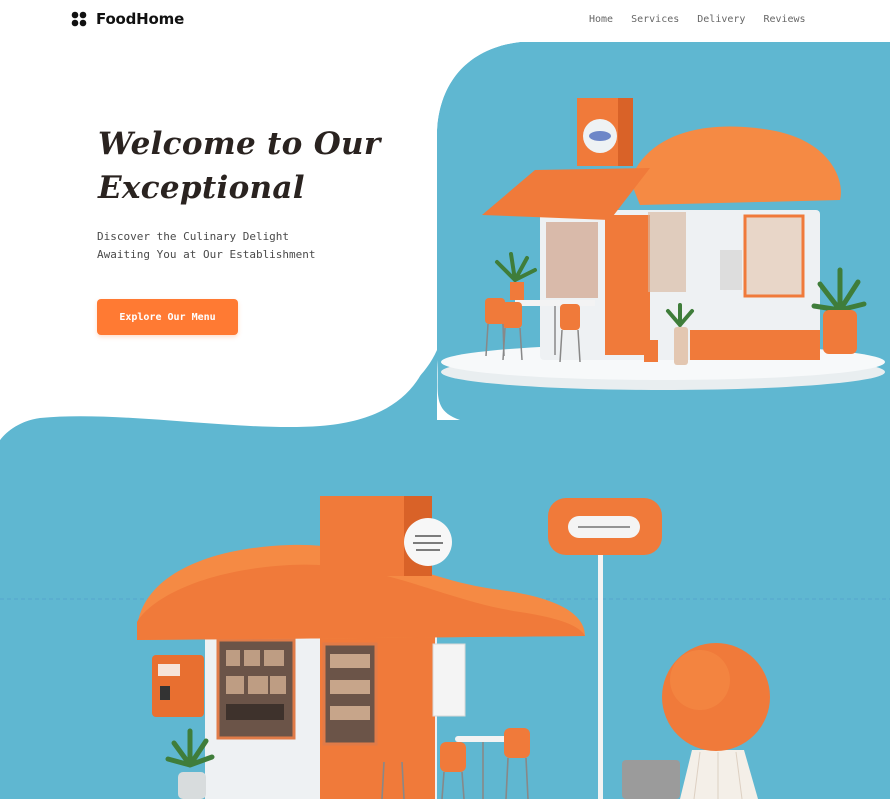  Describe the element at coordinates (721, 19) in the screenshot. I see `nav-delivery: Delivery` at that location.